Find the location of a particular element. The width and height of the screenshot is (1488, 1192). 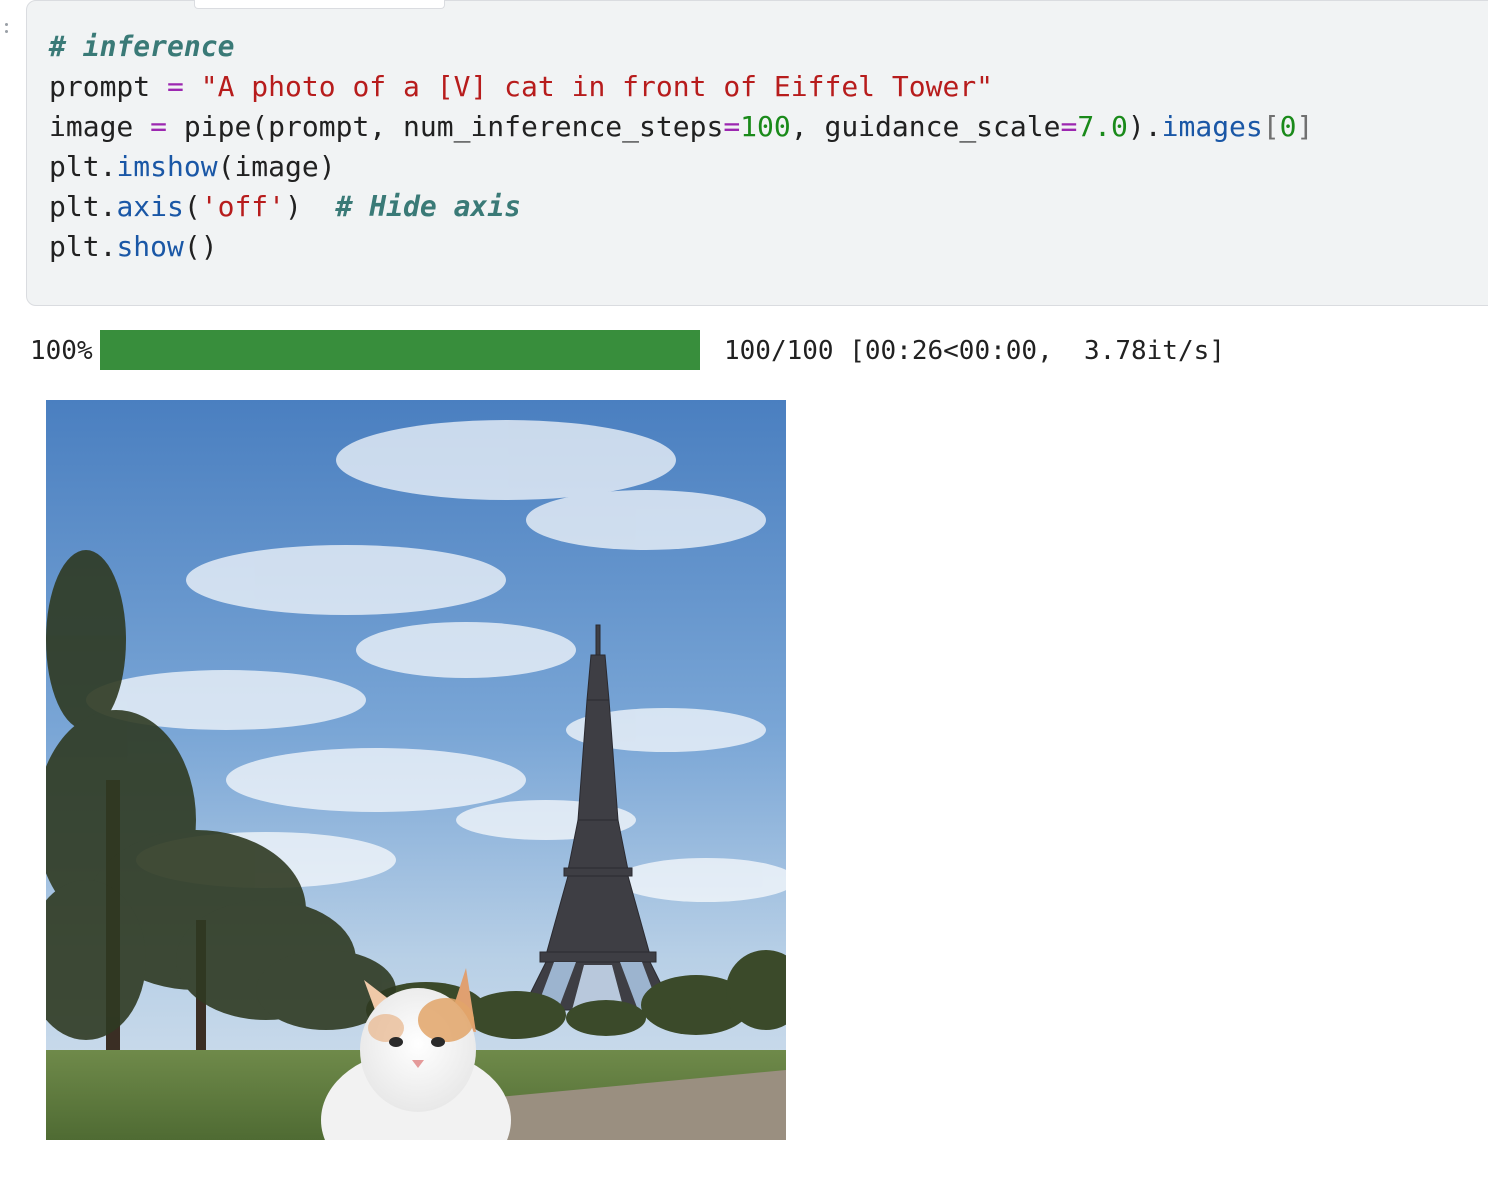

code-token: 0 is located at coordinates (1288, 126).